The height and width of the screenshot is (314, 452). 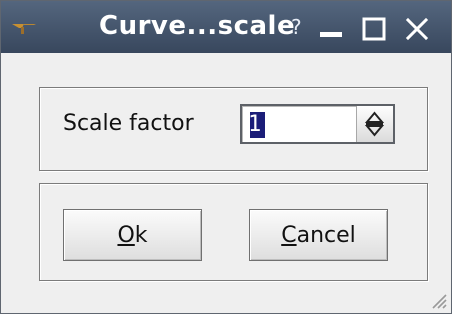 I want to click on cancel-button: Cancel, so click(x=318, y=235).